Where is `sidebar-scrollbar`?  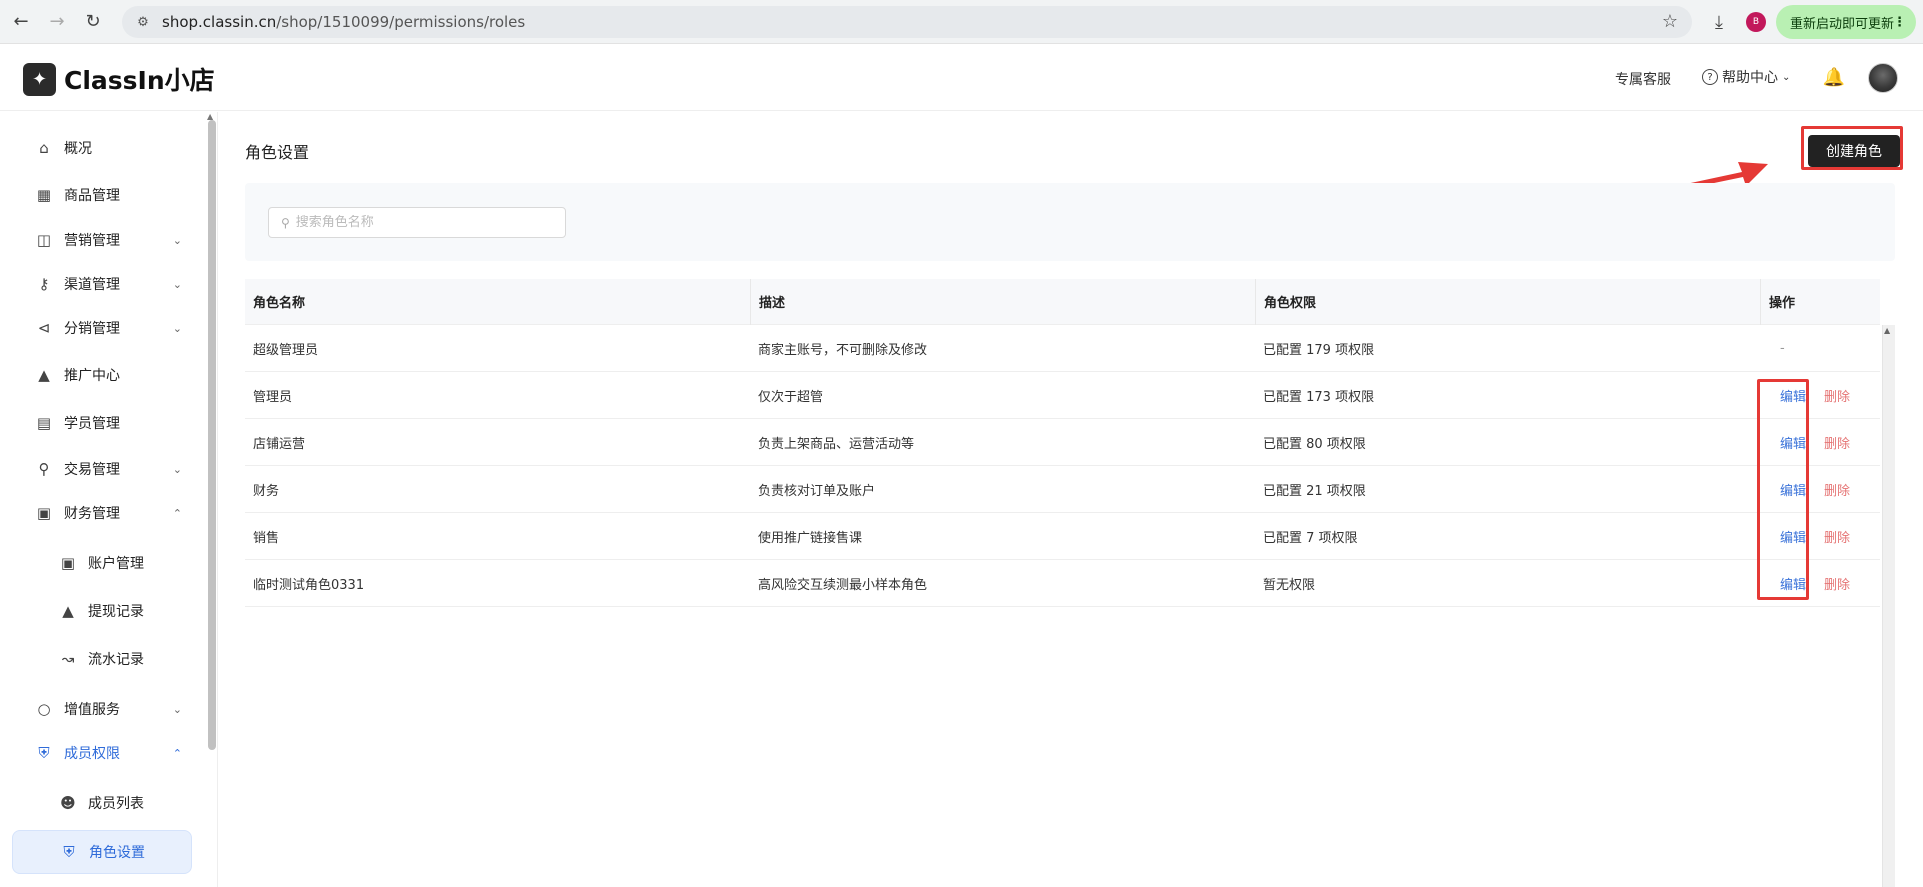 sidebar-scrollbar is located at coordinates (212, 435).